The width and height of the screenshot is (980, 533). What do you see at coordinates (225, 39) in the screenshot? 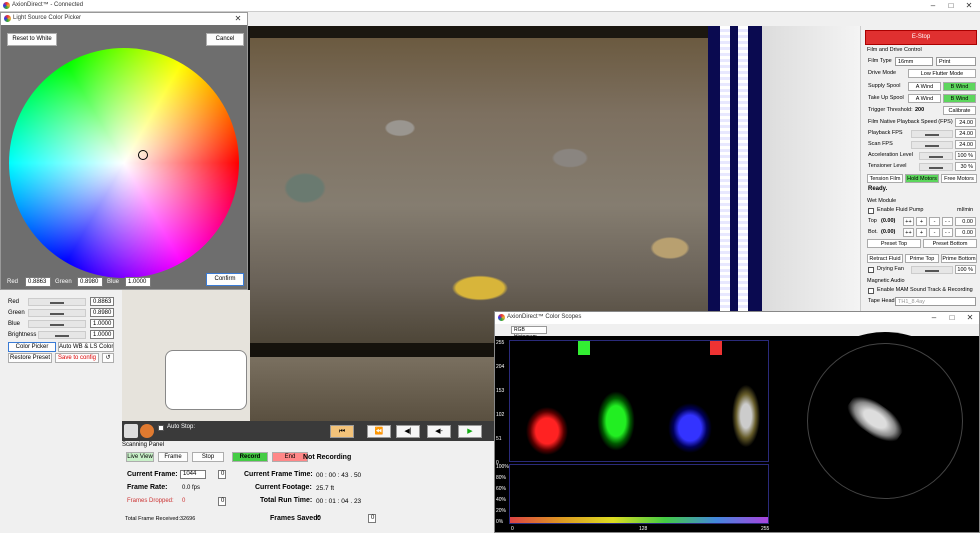
I see `picker-cancel-button: Cancel` at bounding box center [225, 39].